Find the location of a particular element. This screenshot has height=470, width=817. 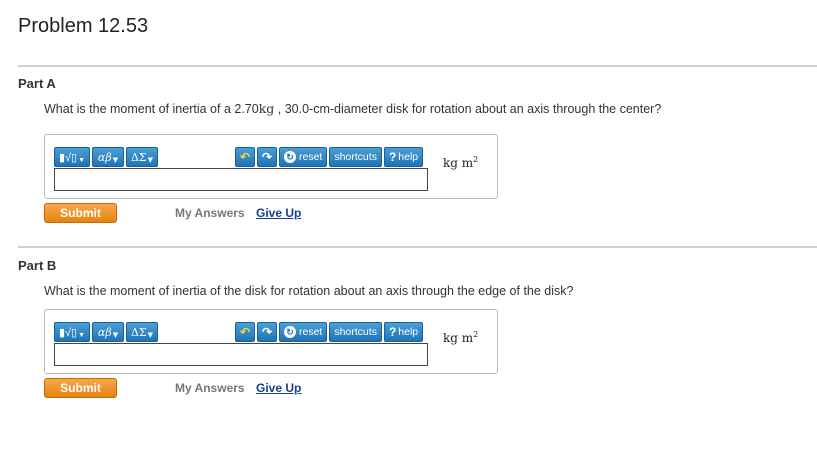

part-a-answer-input is located at coordinates (241, 179).